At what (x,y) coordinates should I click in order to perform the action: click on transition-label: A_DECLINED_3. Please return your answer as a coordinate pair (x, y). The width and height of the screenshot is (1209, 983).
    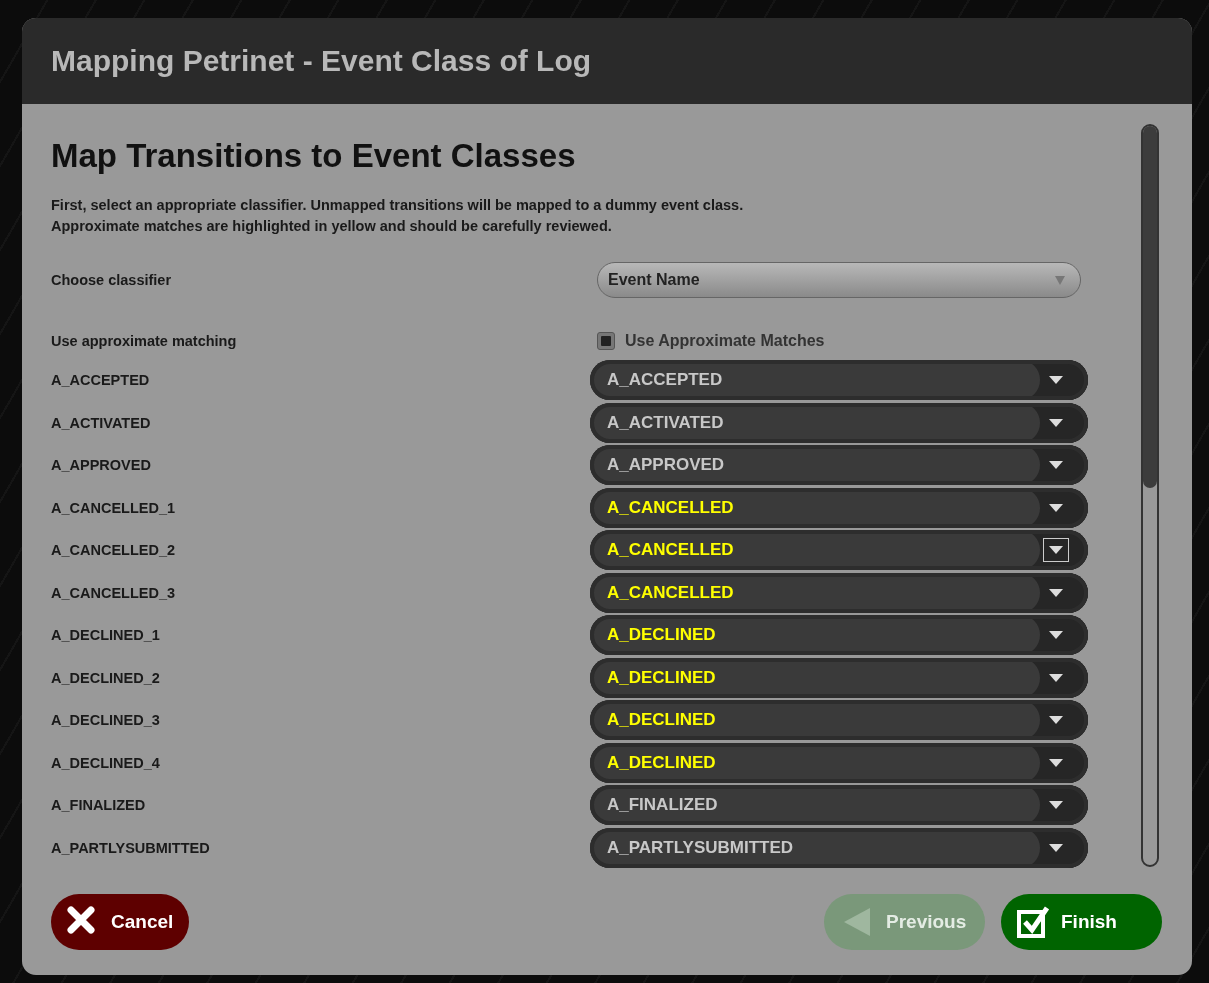
    Looking at the image, I should click on (106, 720).